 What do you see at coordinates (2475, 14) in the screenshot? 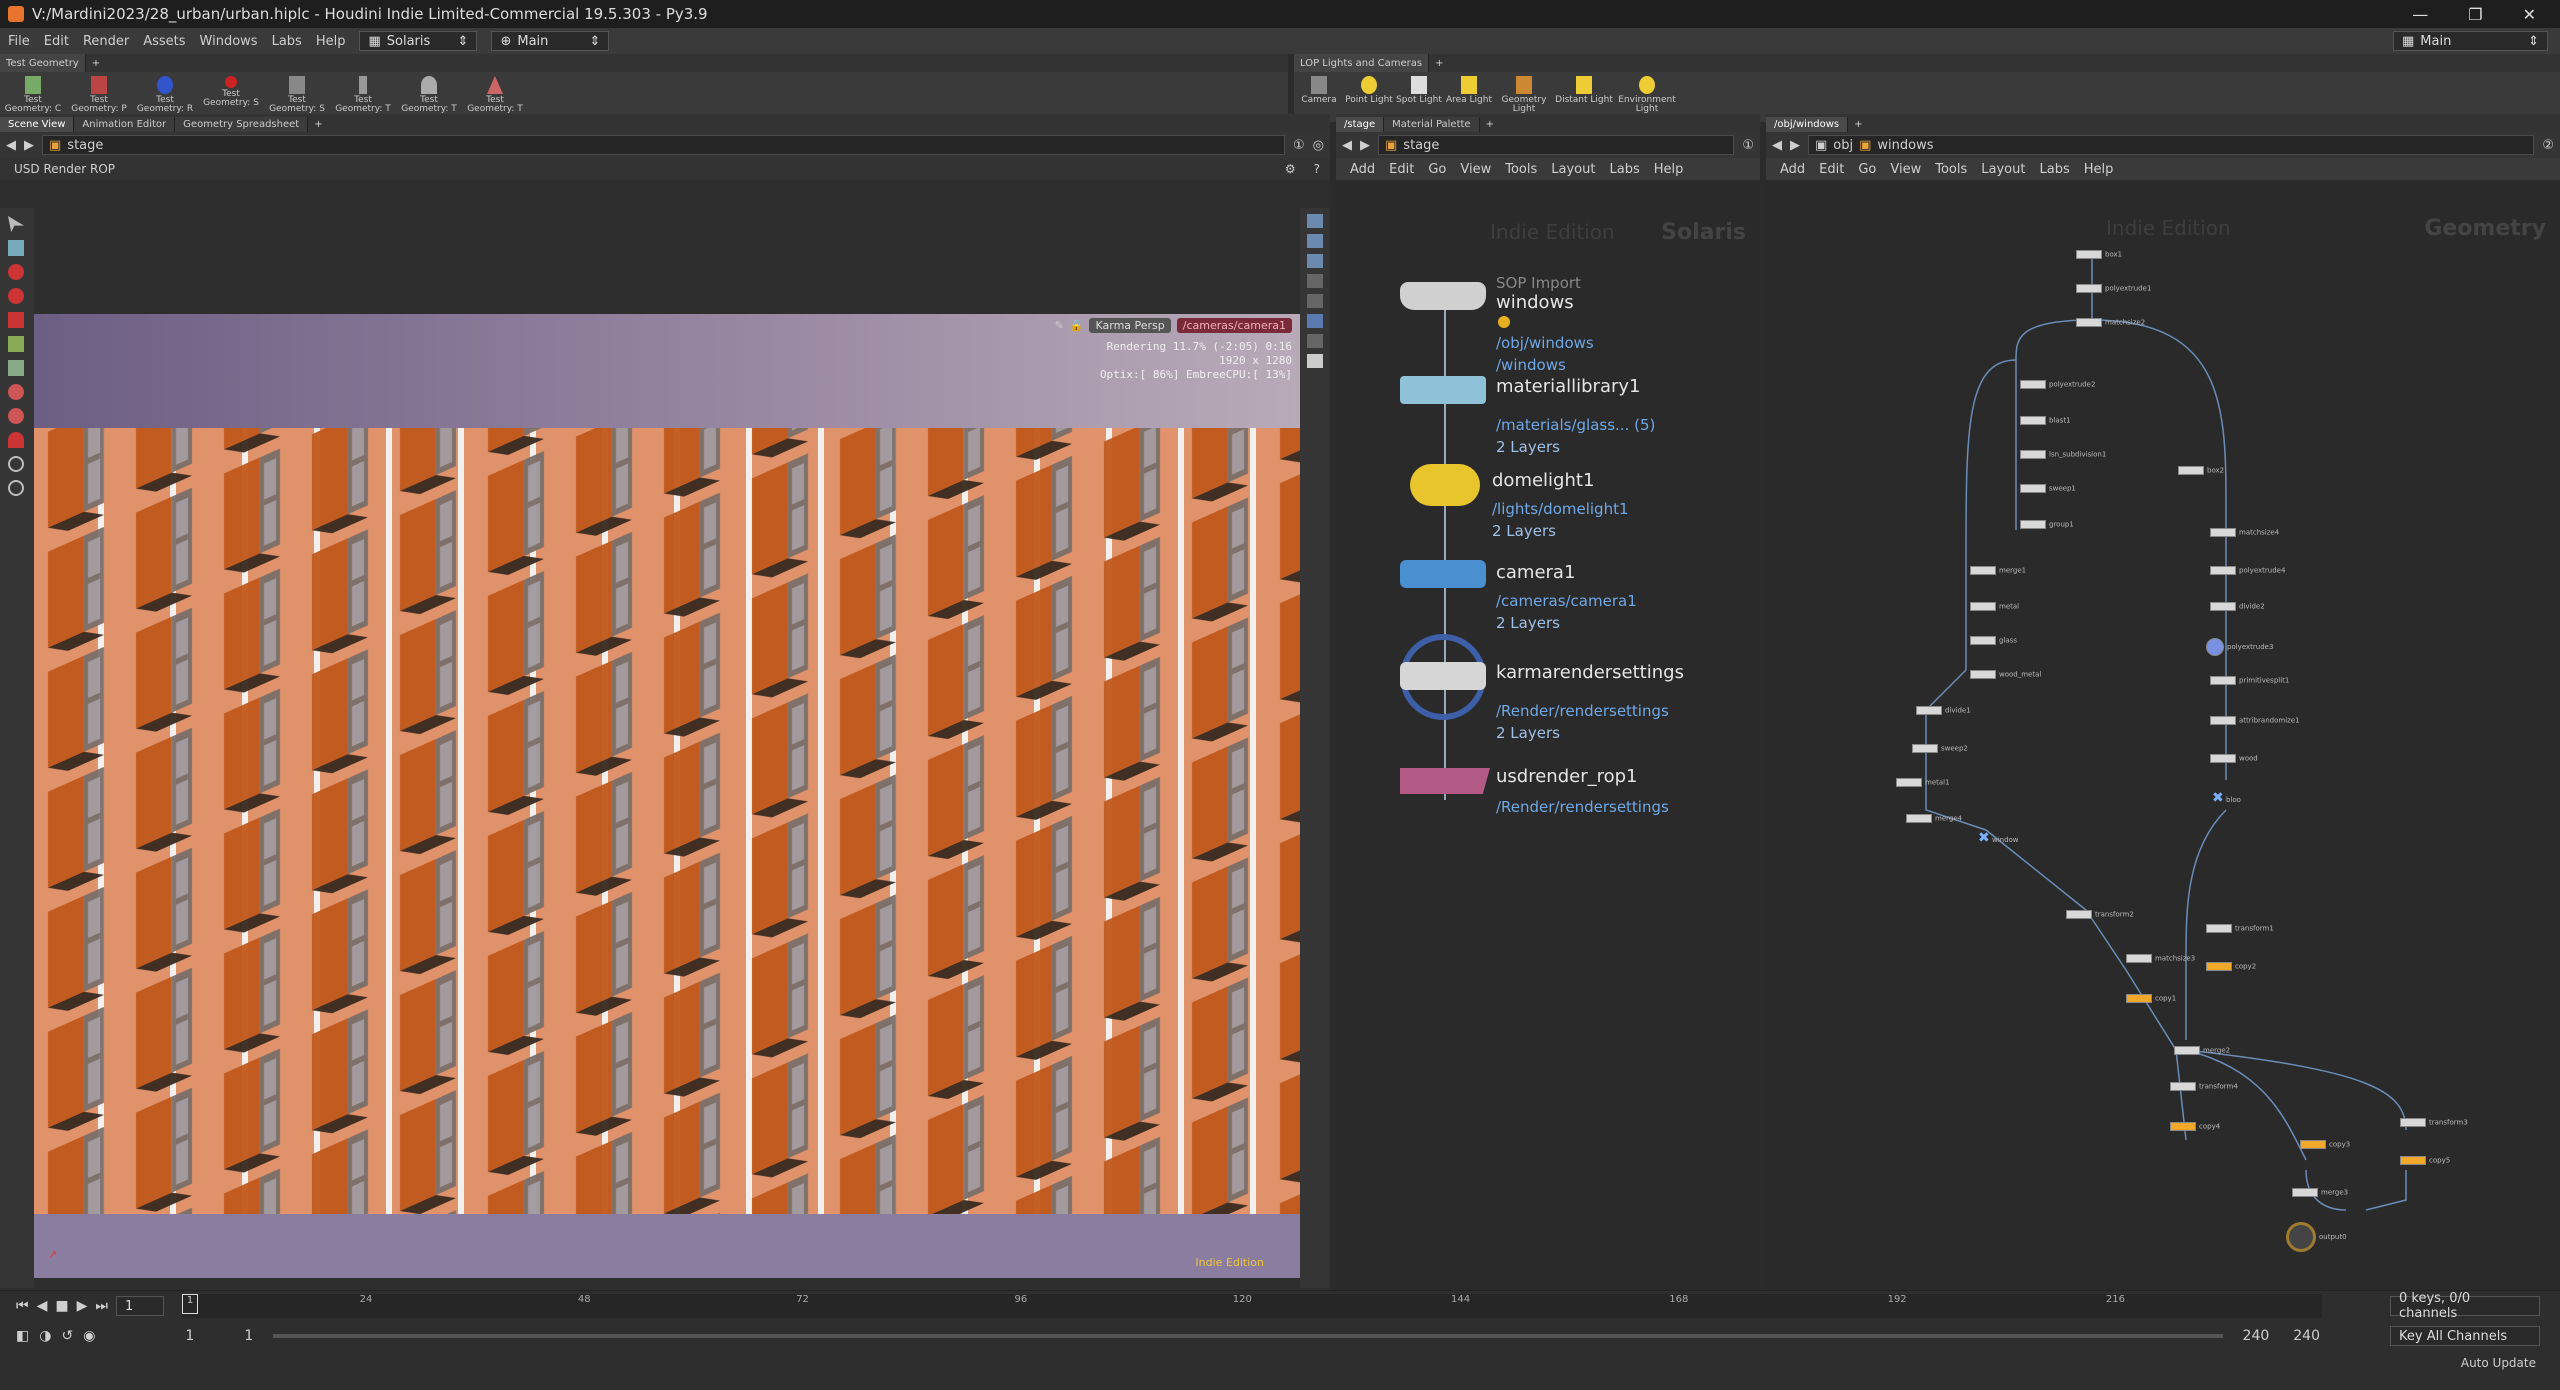
I see `maximize-button: ❐` at bounding box center [2475, 14].